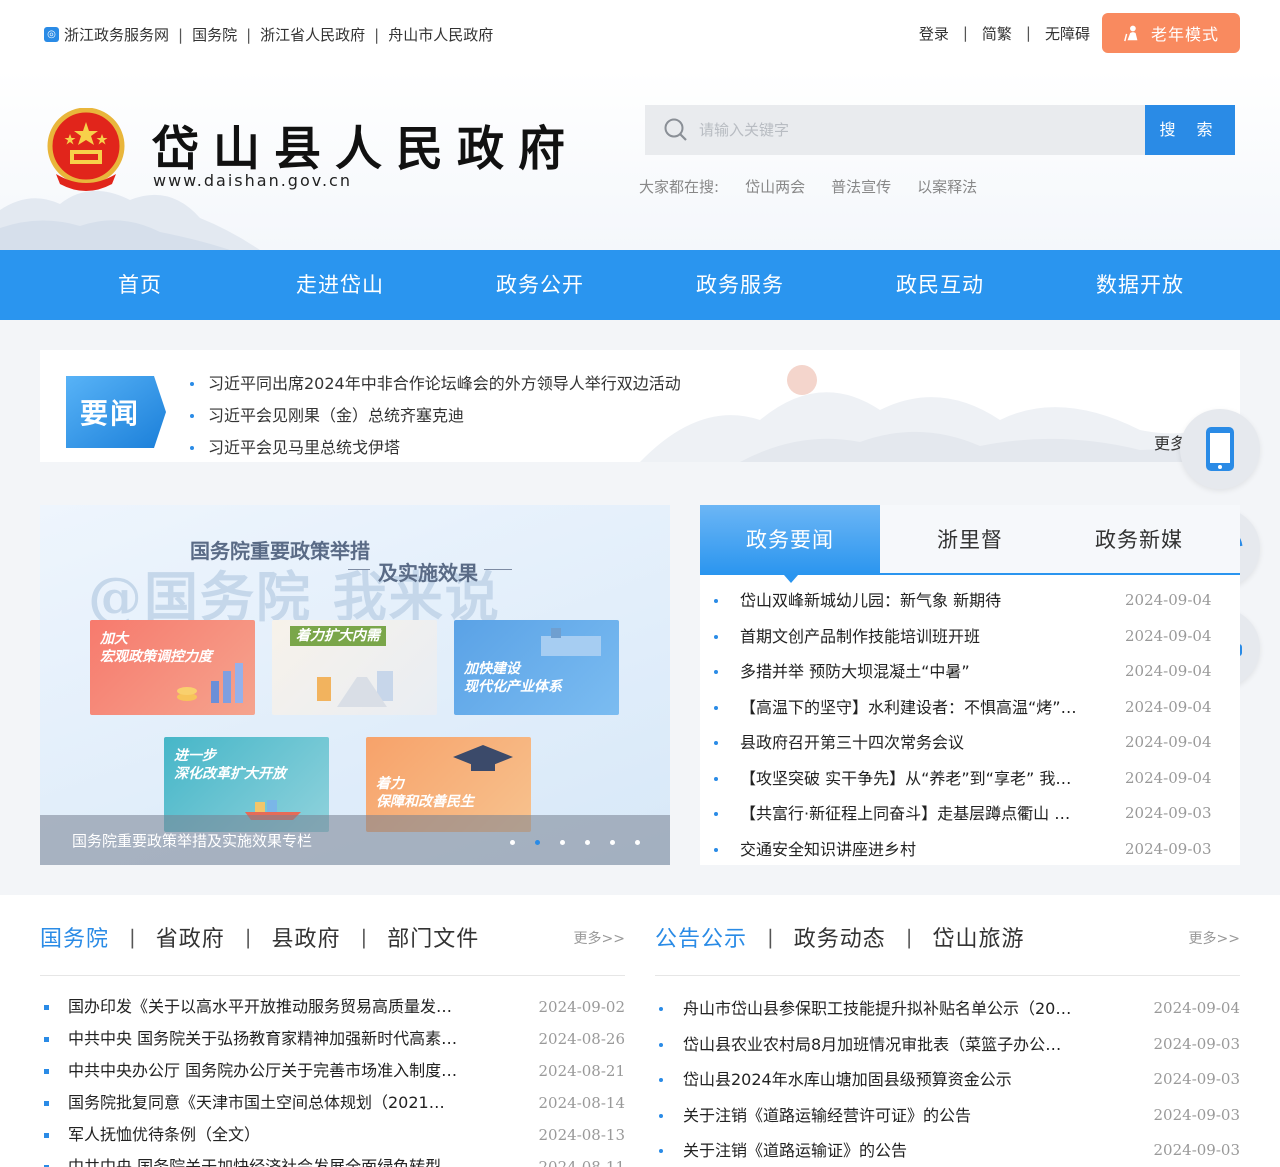 This screenshot has width=1280, height=1167. What do you see at coordinates (306, 937) in the screenshot?
I see `tab-county-gov: 县政府` at bounding box center [306, 937].